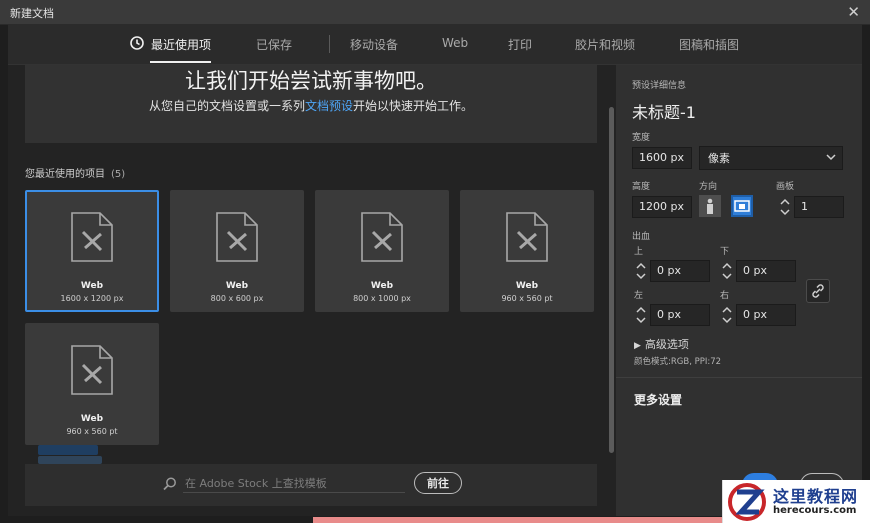 Image resolution: width=870 pixels, height=523 pixels. Describe the element at coordinates (605, 44) in the screenshot. I see `tab-film-video: 胶片和视频` at that location.